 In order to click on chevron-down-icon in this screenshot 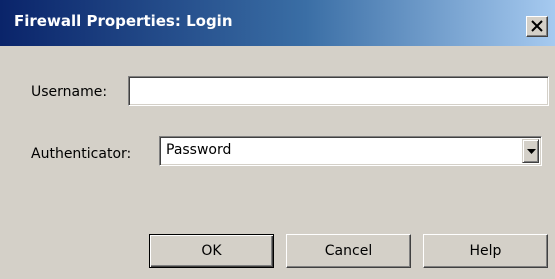, I will do `click(531, 151)`.